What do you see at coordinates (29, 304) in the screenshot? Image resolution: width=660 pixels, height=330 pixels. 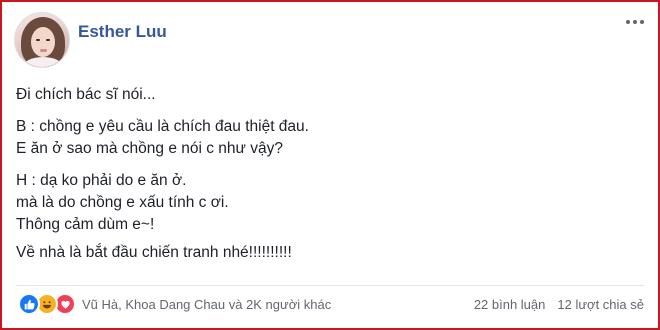 I see `like-icon` at bounding box center [29, 304].